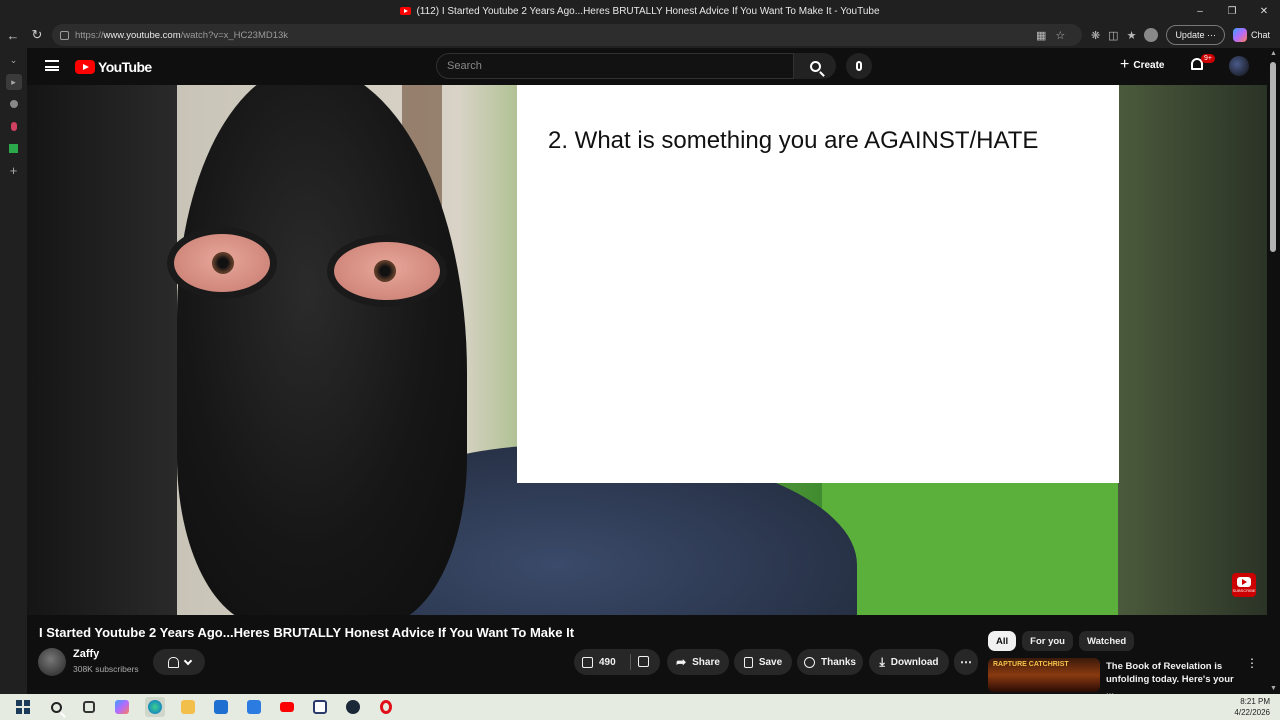  What do you see at coordinates (56, 707) in the screenshot?
I see `search-taskbar-icon` at bounding box center [56, 707].